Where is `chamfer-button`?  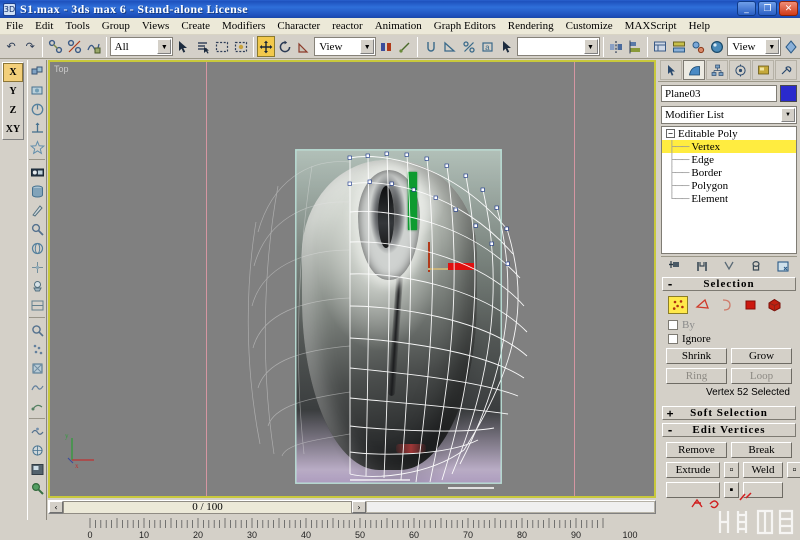 chamfer-button is located at coordinates (693, 490).